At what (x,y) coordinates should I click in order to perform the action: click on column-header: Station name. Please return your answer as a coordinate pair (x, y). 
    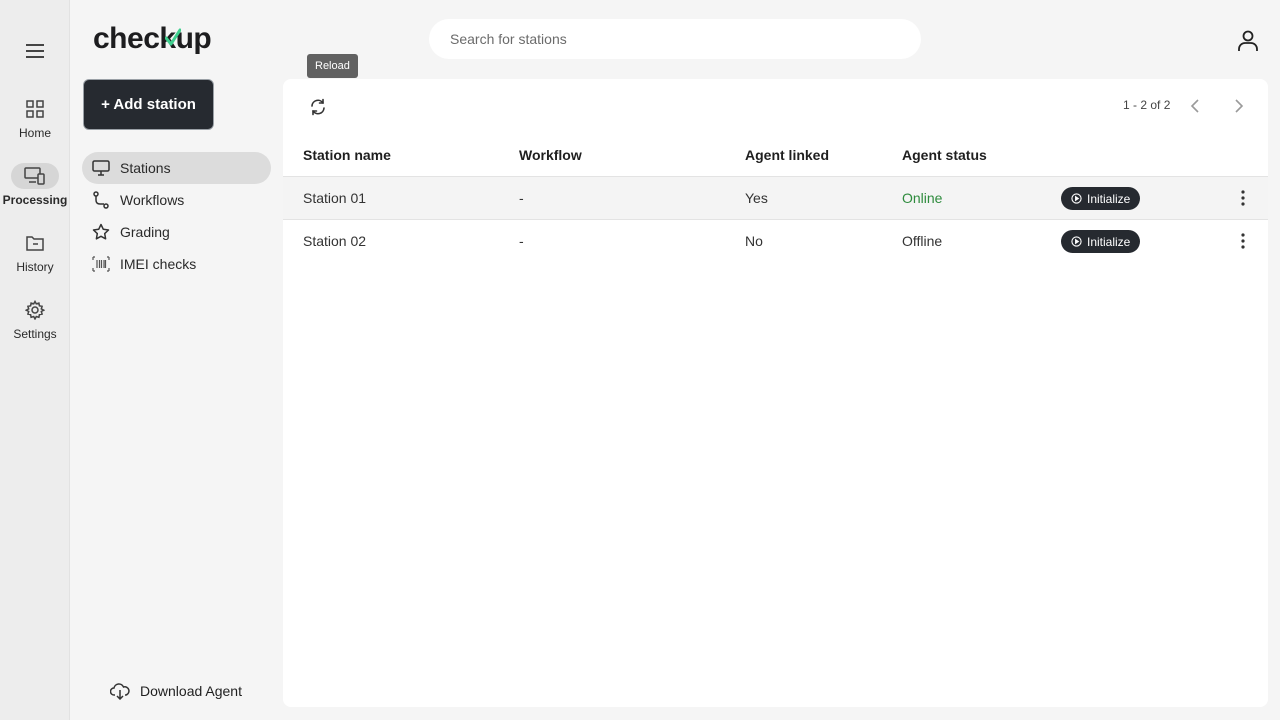
    Looking at the image, I should click on (347, 155).